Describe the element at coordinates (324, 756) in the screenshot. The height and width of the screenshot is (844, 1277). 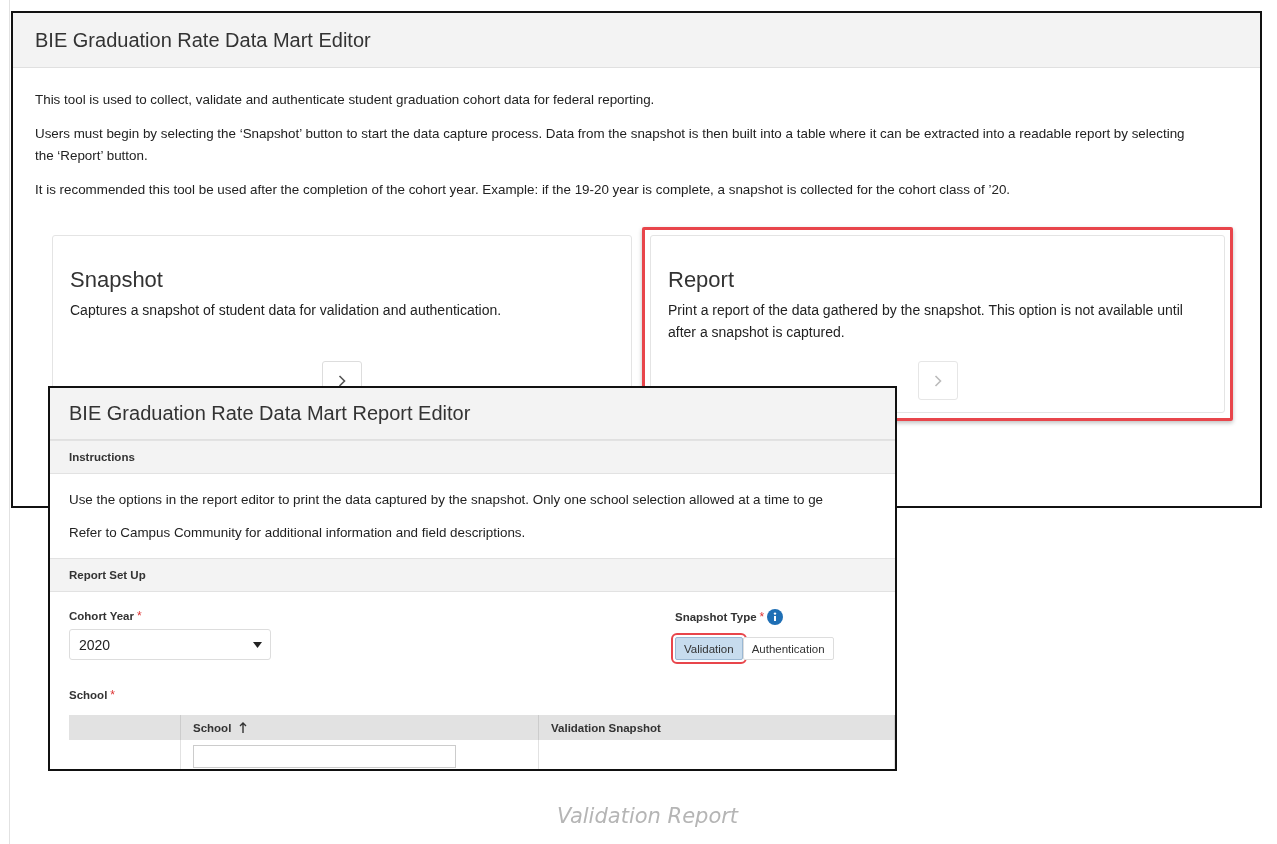
I see `filter-input-field` at that location.